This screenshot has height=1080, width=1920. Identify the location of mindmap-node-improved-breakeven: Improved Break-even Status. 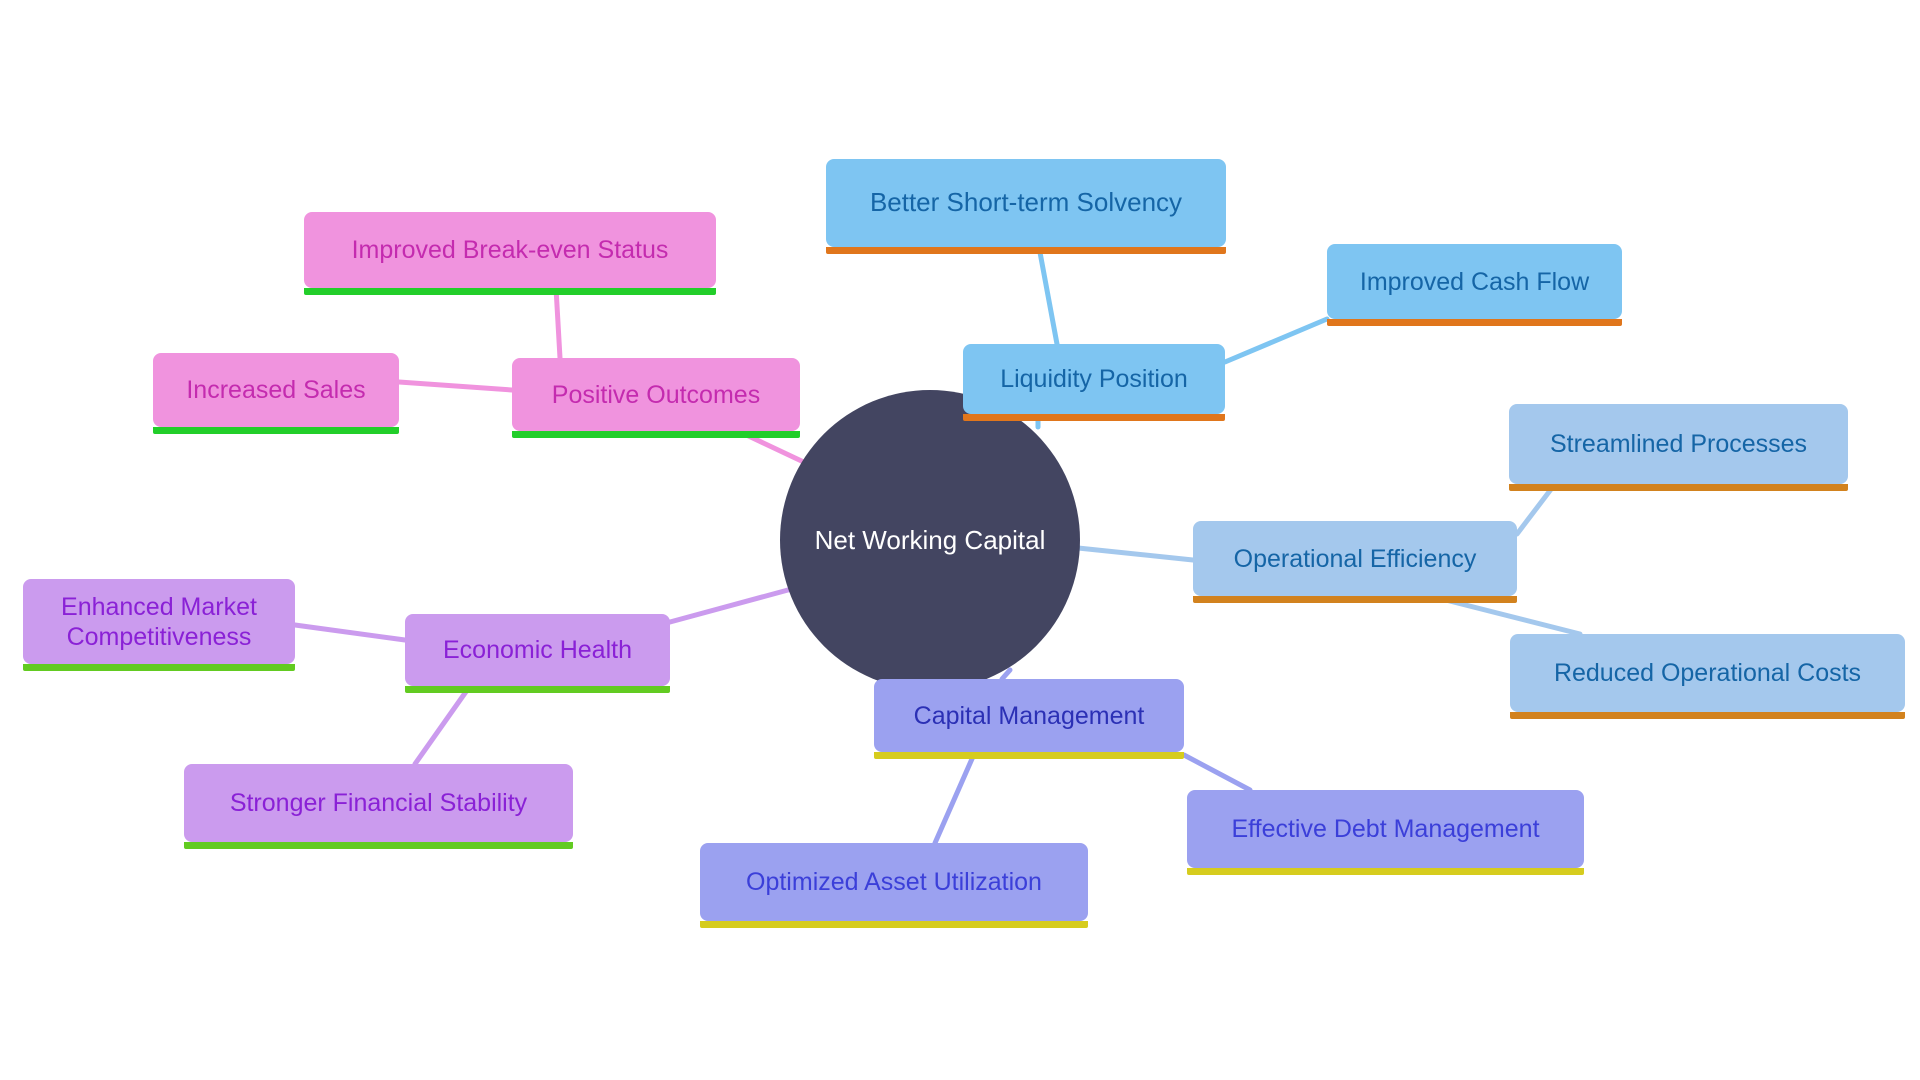
(510, 253).